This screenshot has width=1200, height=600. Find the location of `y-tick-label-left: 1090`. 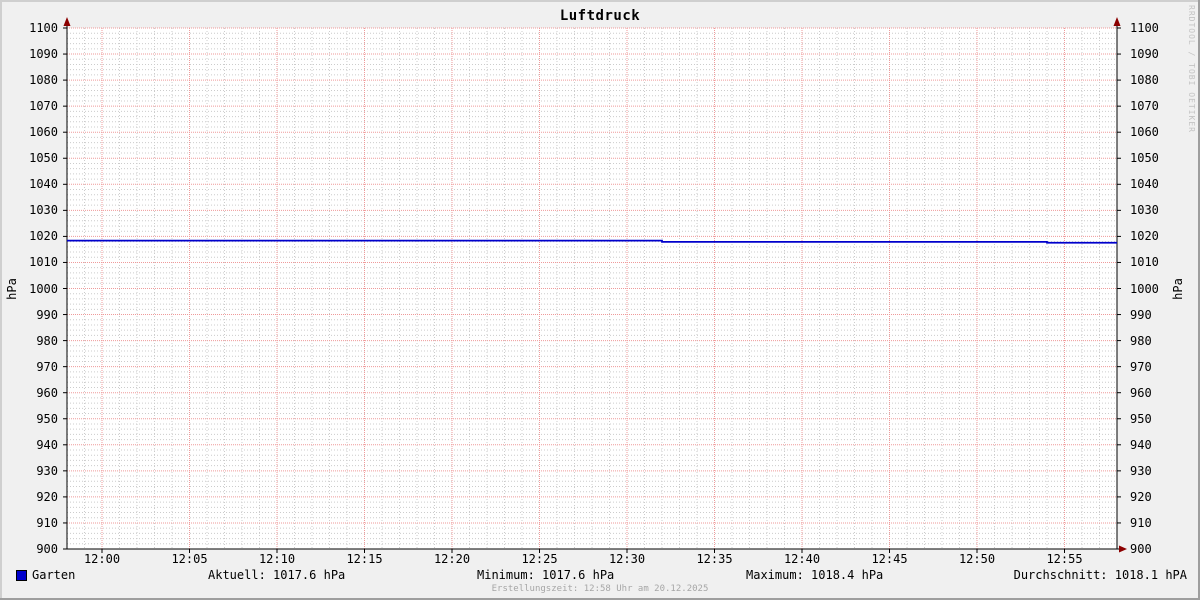

y-tick-label-left: 1090 is located at coordinates (43, 54).